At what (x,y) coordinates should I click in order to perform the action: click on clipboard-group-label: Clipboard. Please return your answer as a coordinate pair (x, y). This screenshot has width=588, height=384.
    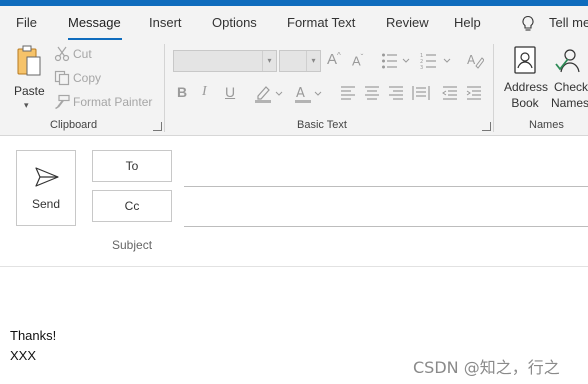
    Looking at the image, I should click on (74, 125).